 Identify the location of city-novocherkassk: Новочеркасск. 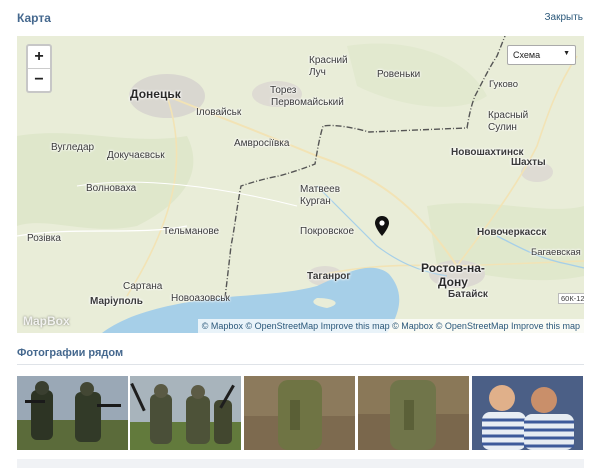
(512, 232).